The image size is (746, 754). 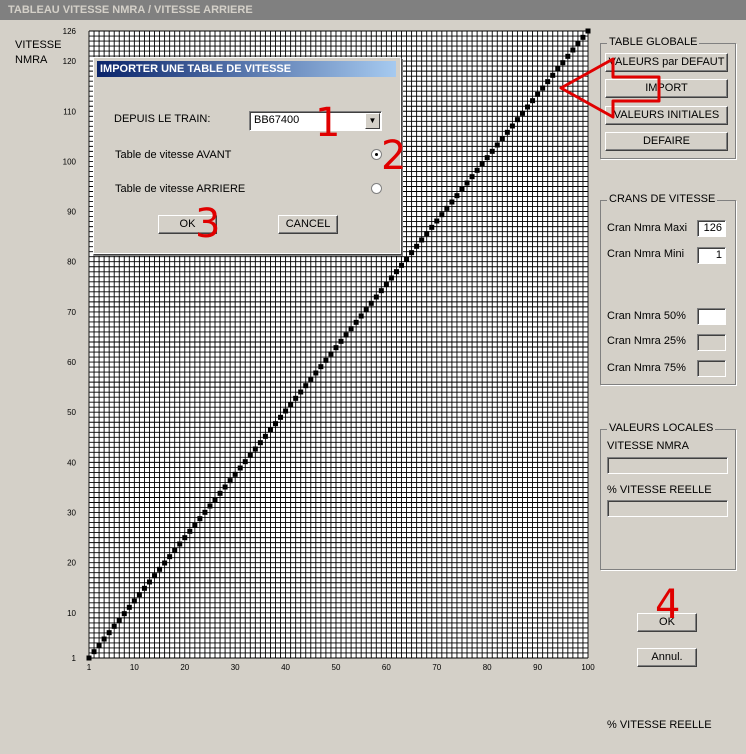 What do you see at coordinates (648, 446) in the screenshot?
I see `vitesse-nmra-label: VITESSE NMRA` at bounding box center [648, 446].